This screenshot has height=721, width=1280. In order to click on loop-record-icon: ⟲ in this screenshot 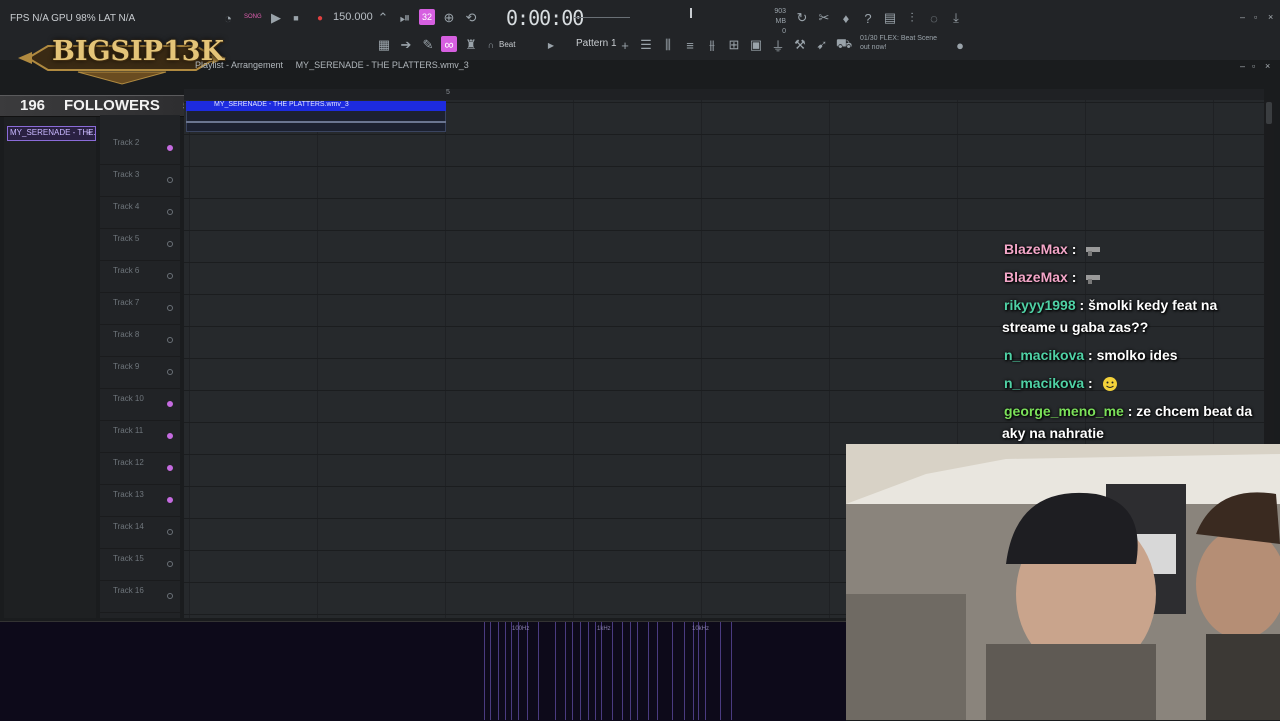, I will do `click(471, 18)`.